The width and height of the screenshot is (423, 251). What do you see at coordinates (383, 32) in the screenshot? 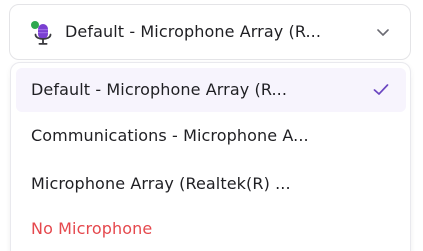
I see `chevron-down-icon` at bounding box center [383, 32].